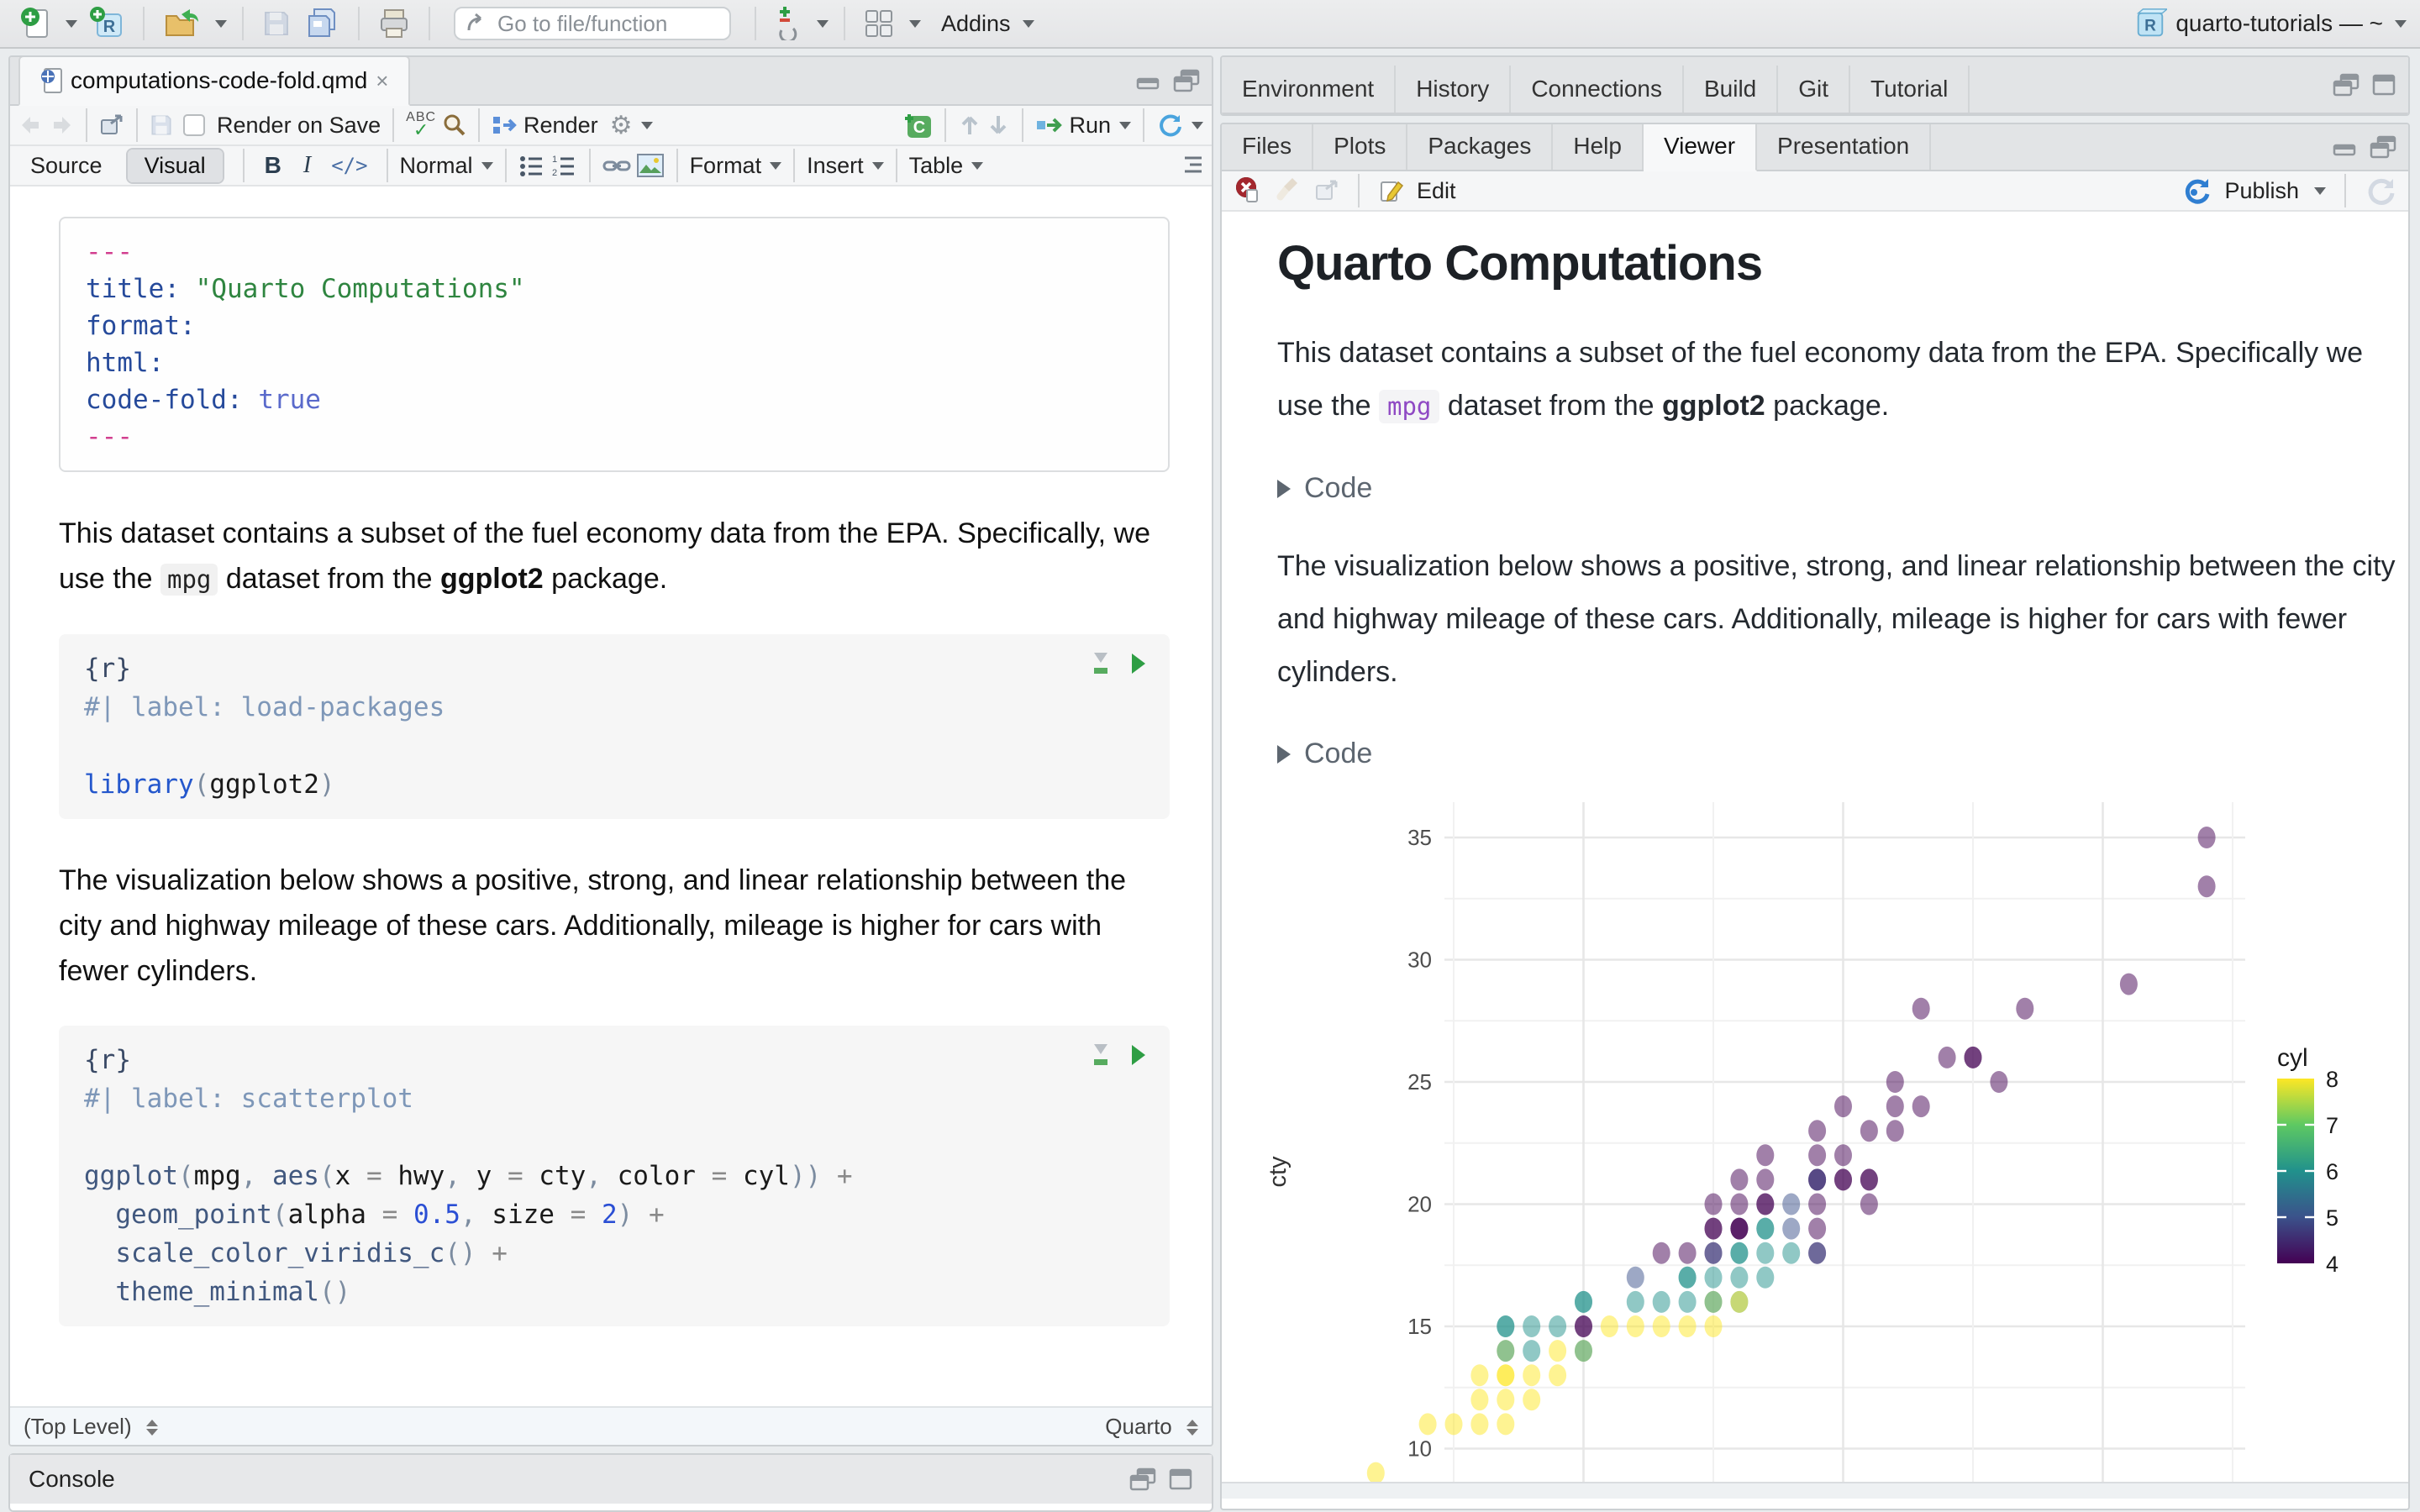  I want to click on editor-tab: computations-code-fold.qmd ×, so click(214, 81).